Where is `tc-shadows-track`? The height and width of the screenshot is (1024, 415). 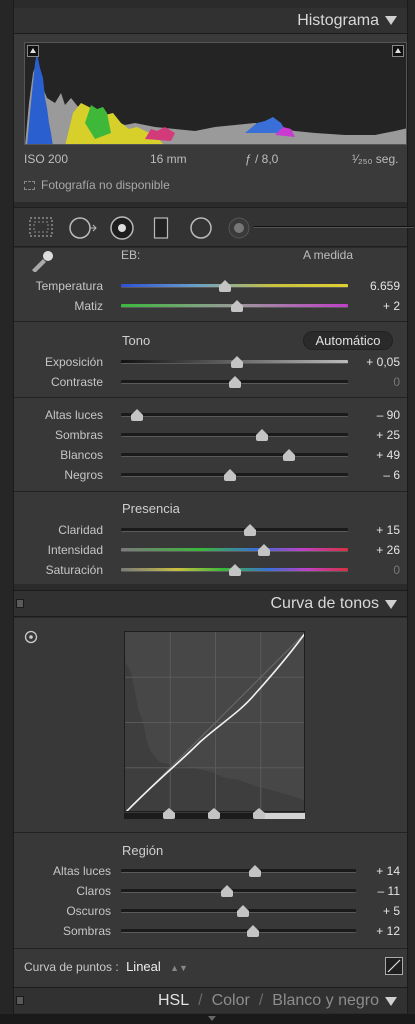 tc-shadows-track is located at coordinates (238, 931).